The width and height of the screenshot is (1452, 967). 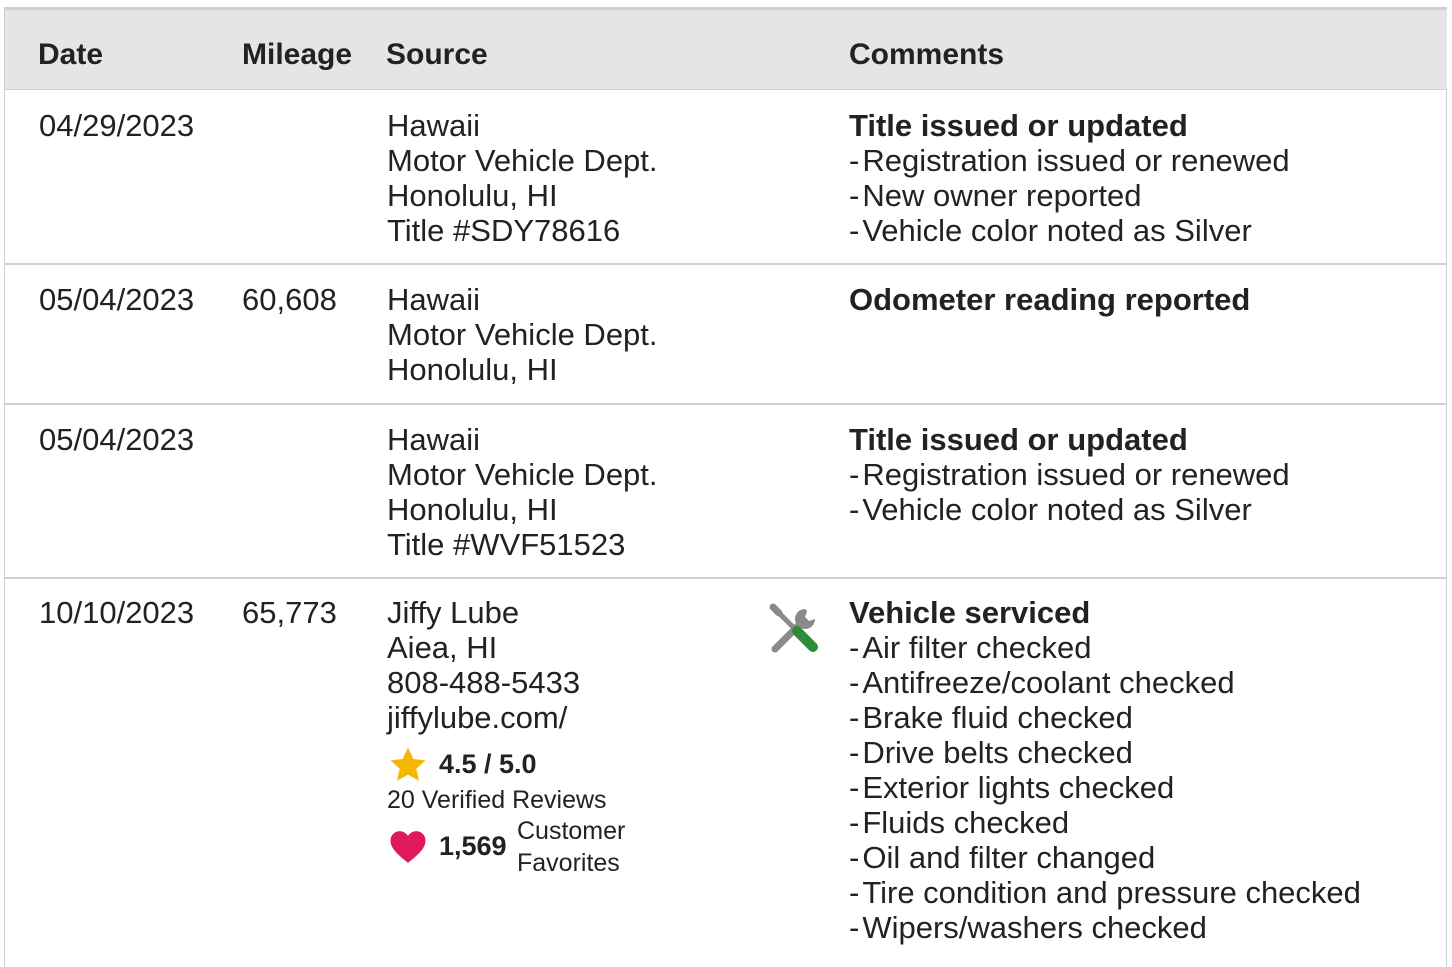 I want to click on comment-item: New owner reported, so click(x=1139, y=195).